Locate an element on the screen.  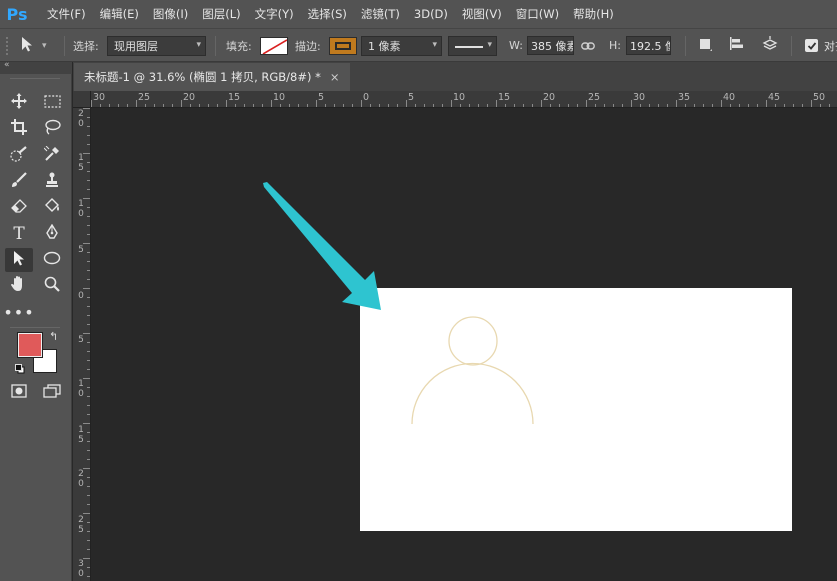
collapse-icon: « is located at coordinates (7, 65).